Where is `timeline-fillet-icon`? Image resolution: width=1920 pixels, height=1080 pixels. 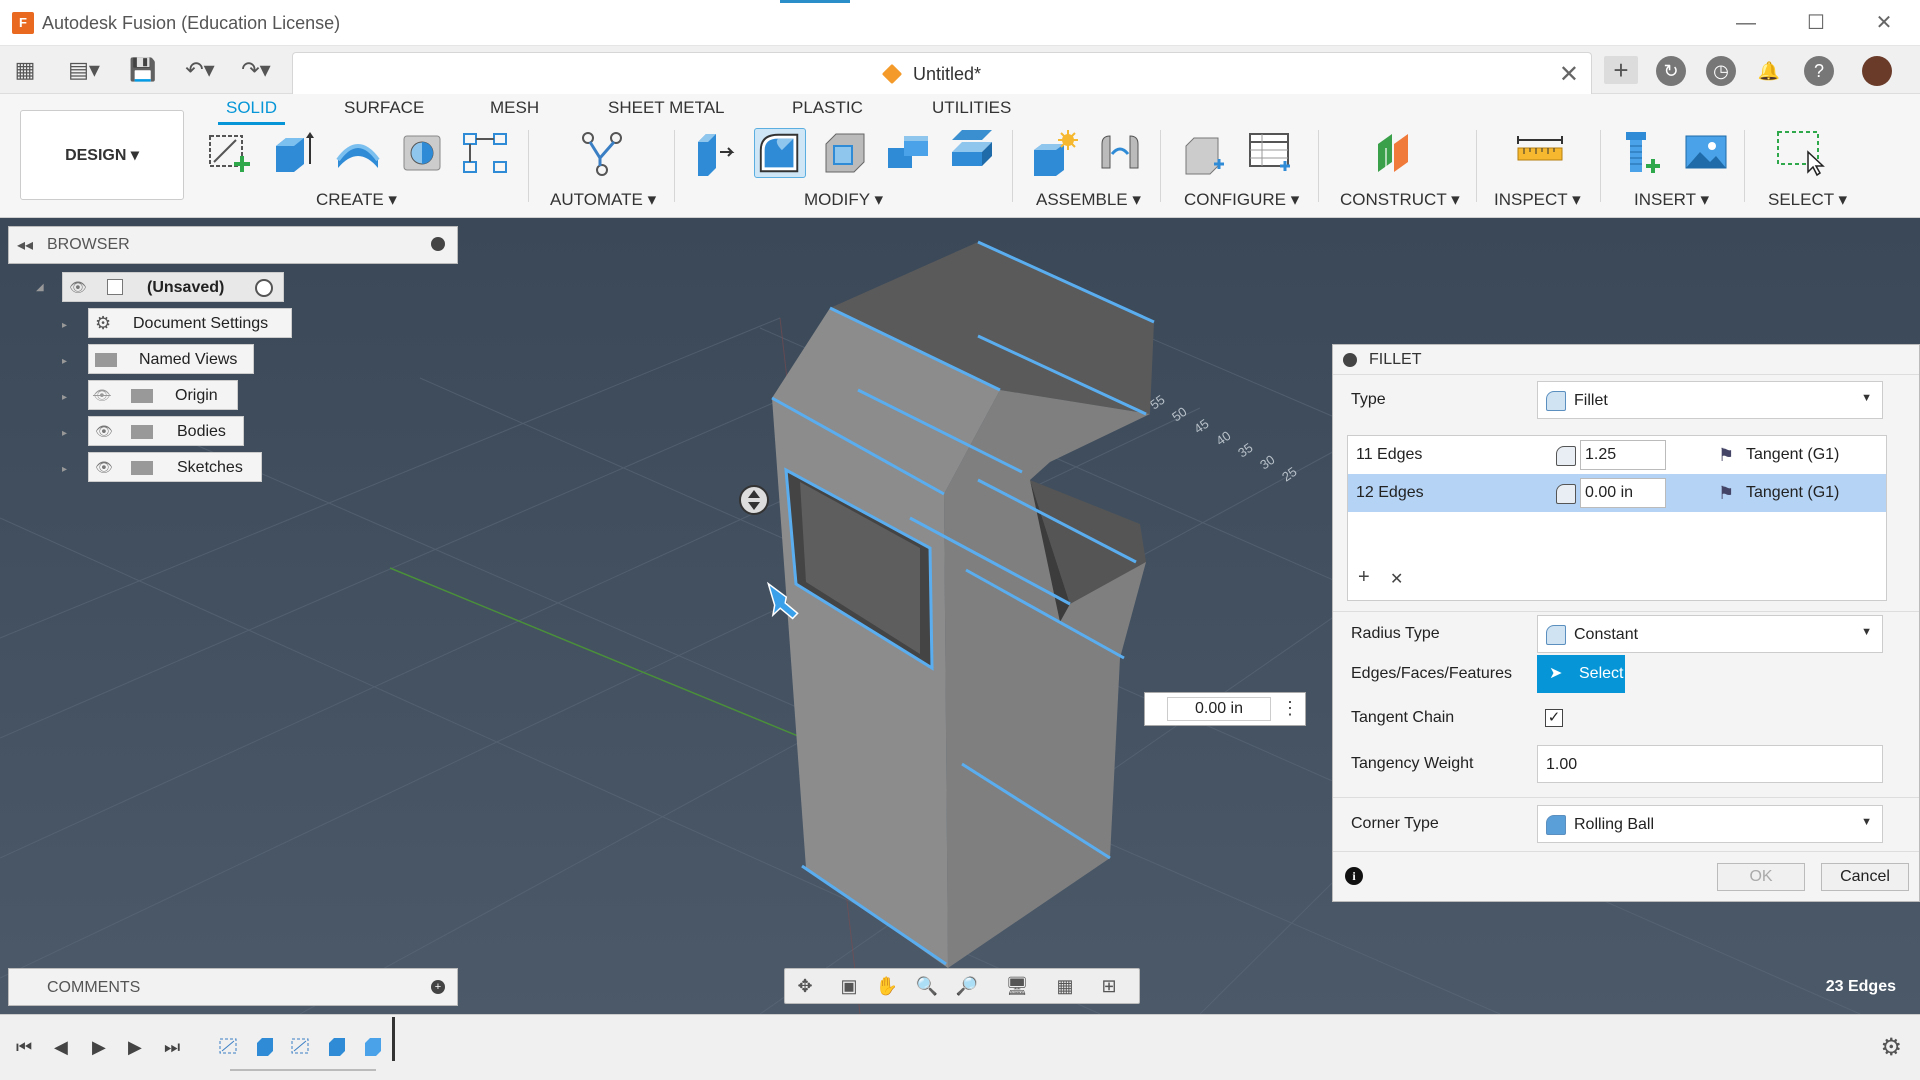
timeline-fillet-icon is located at coordinates (373, 1046).